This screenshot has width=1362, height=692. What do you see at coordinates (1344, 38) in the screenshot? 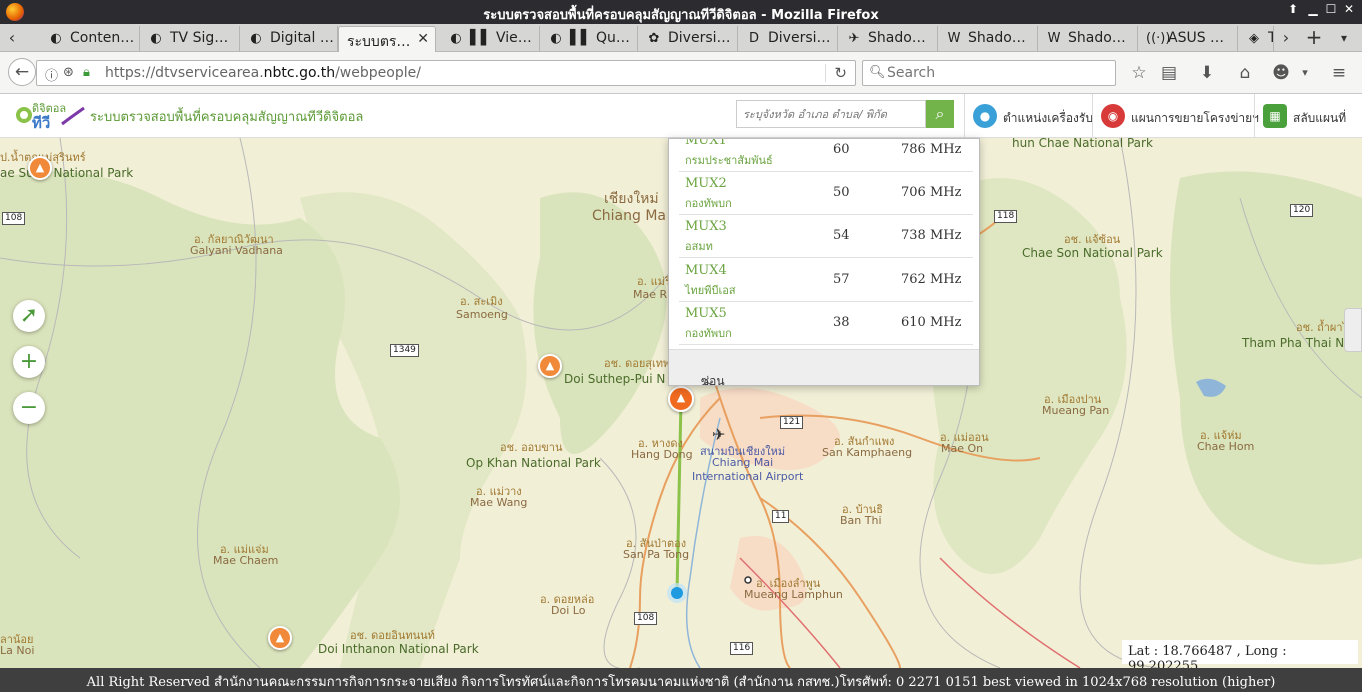
I see `tab-list-dropdown-icon: ▾` at bounding box center [1344, 38].